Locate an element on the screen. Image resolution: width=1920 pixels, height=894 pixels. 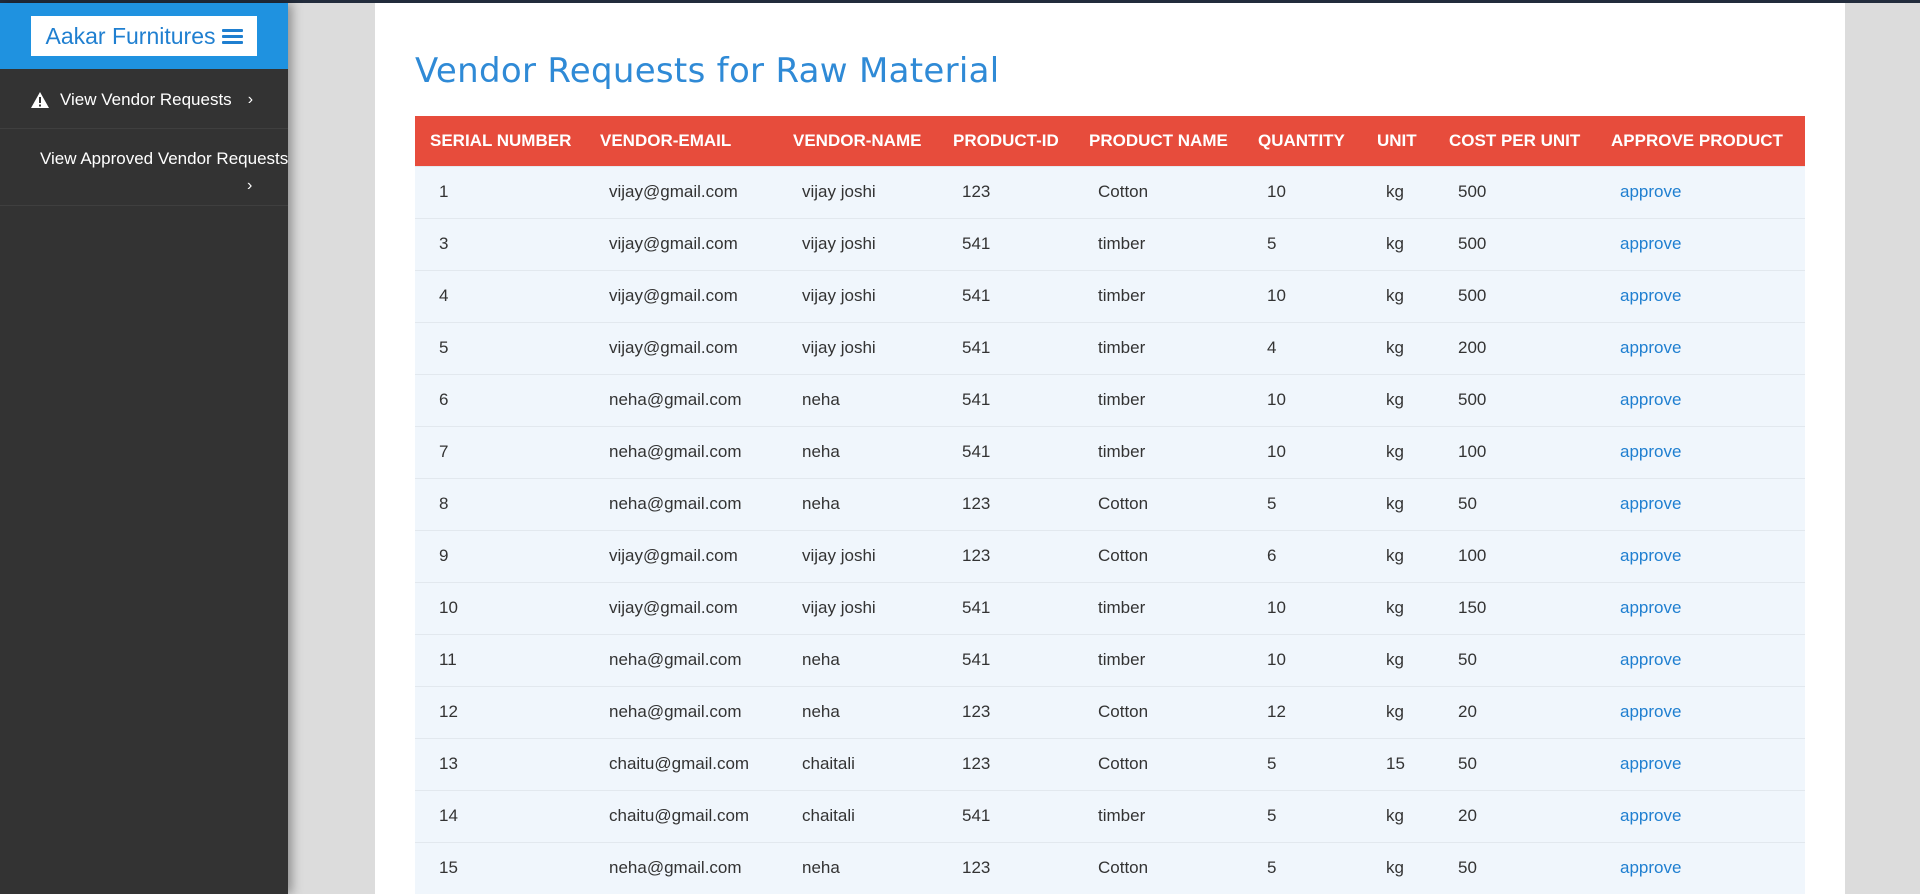
cell-serial-number: 1 is located at coordinates (500, 191).